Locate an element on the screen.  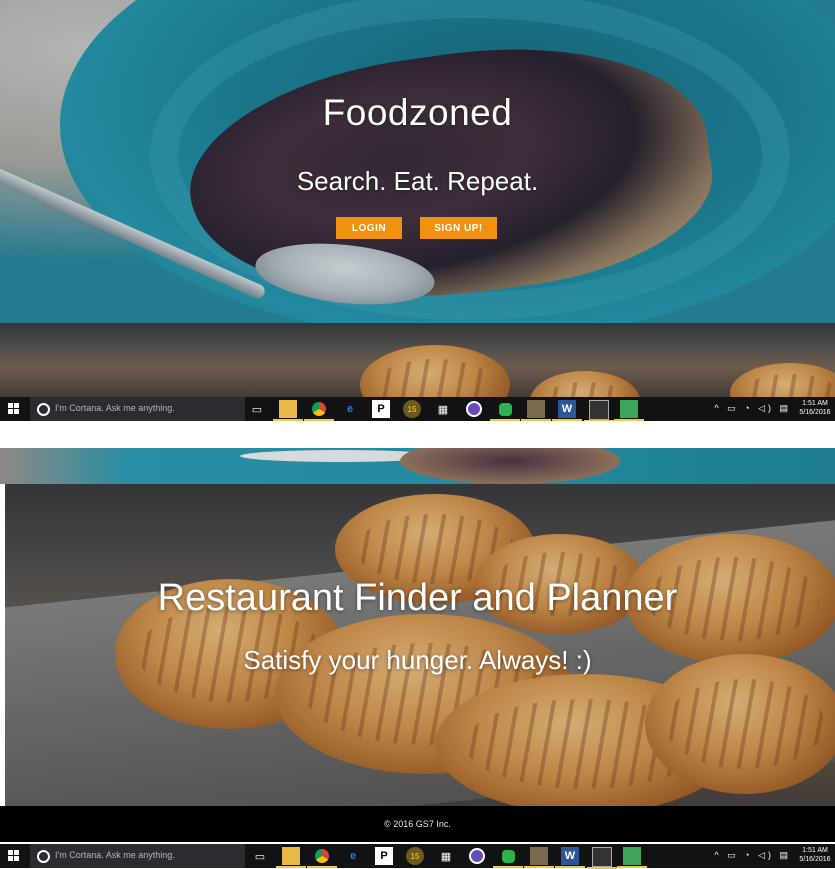
brand-tagline: Search. Eat. Repeat. is located at coordinates (417, 181).